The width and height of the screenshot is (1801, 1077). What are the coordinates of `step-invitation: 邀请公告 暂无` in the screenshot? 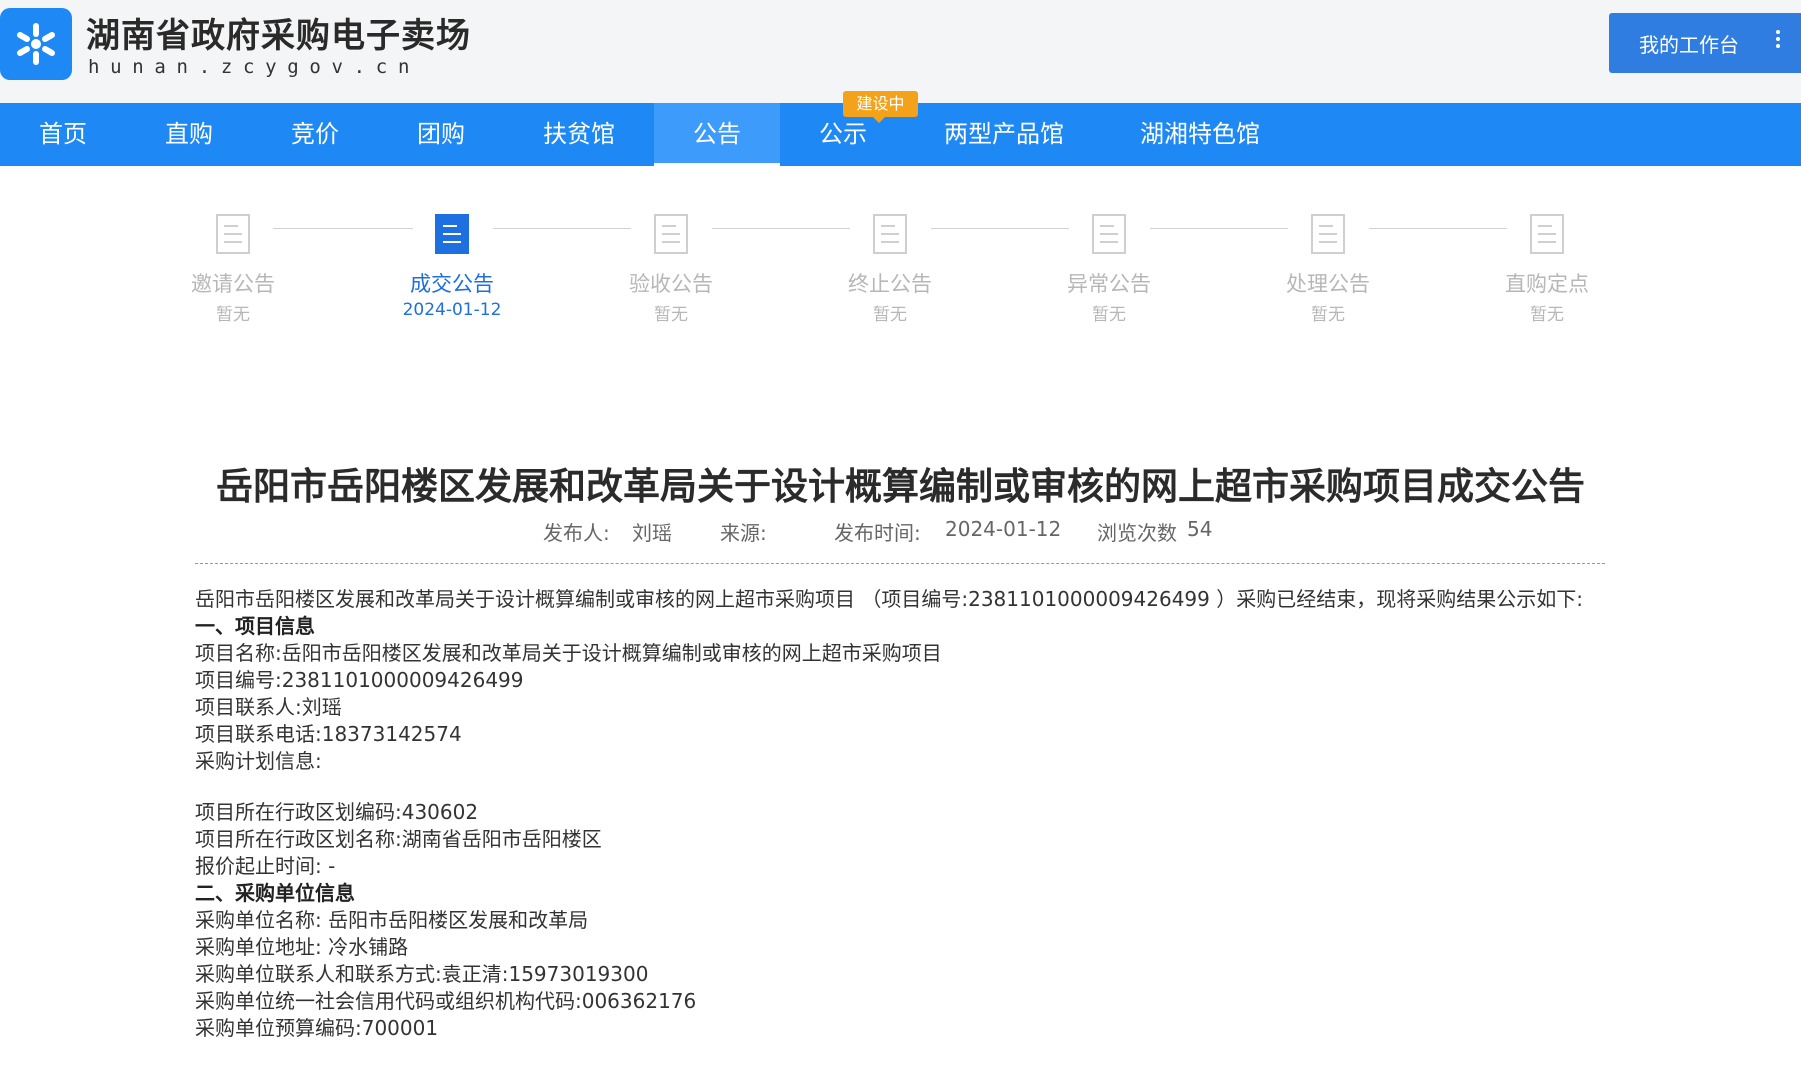 It's located at (233, 269).